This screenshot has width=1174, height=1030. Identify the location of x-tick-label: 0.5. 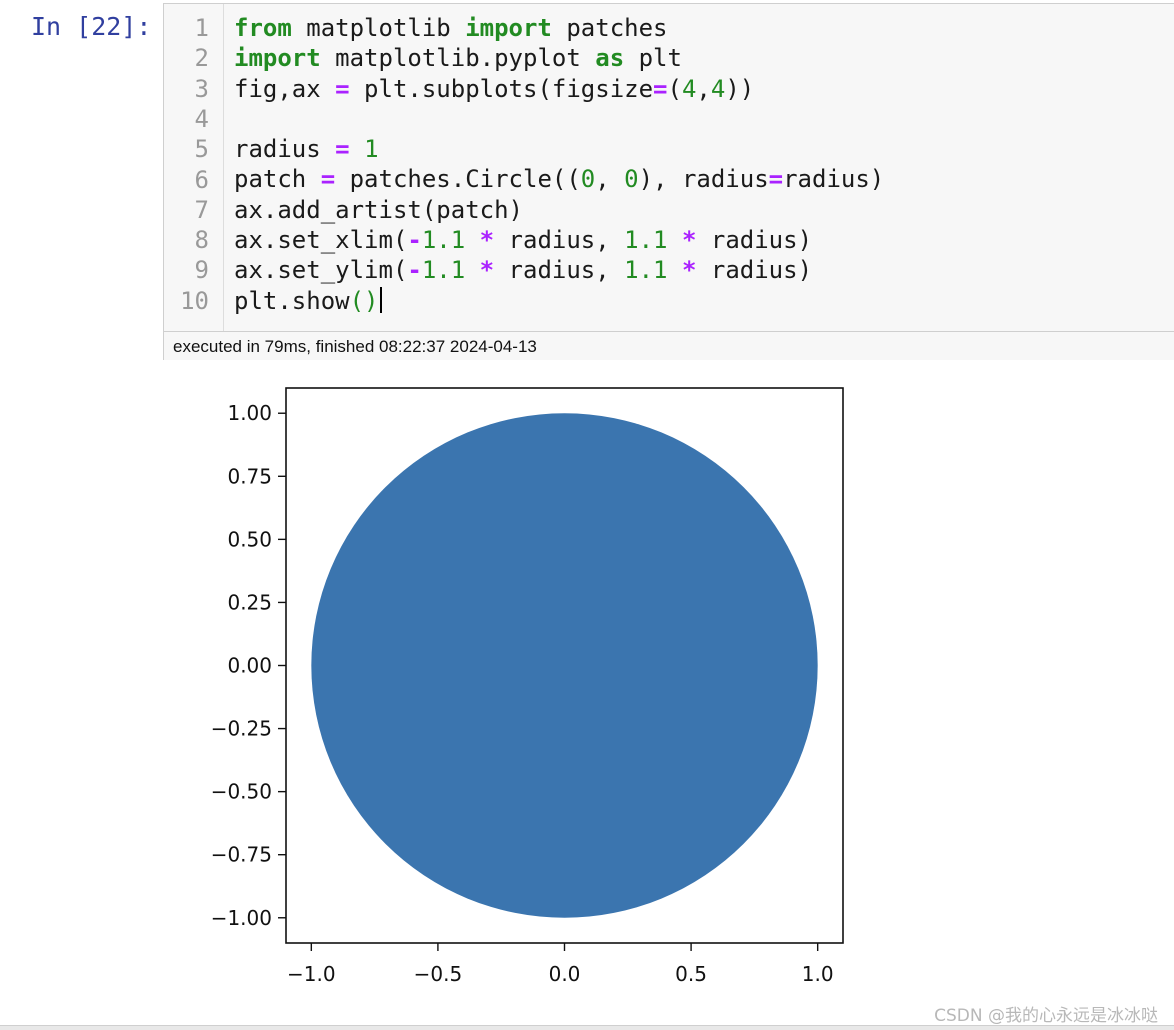
(691, 974).